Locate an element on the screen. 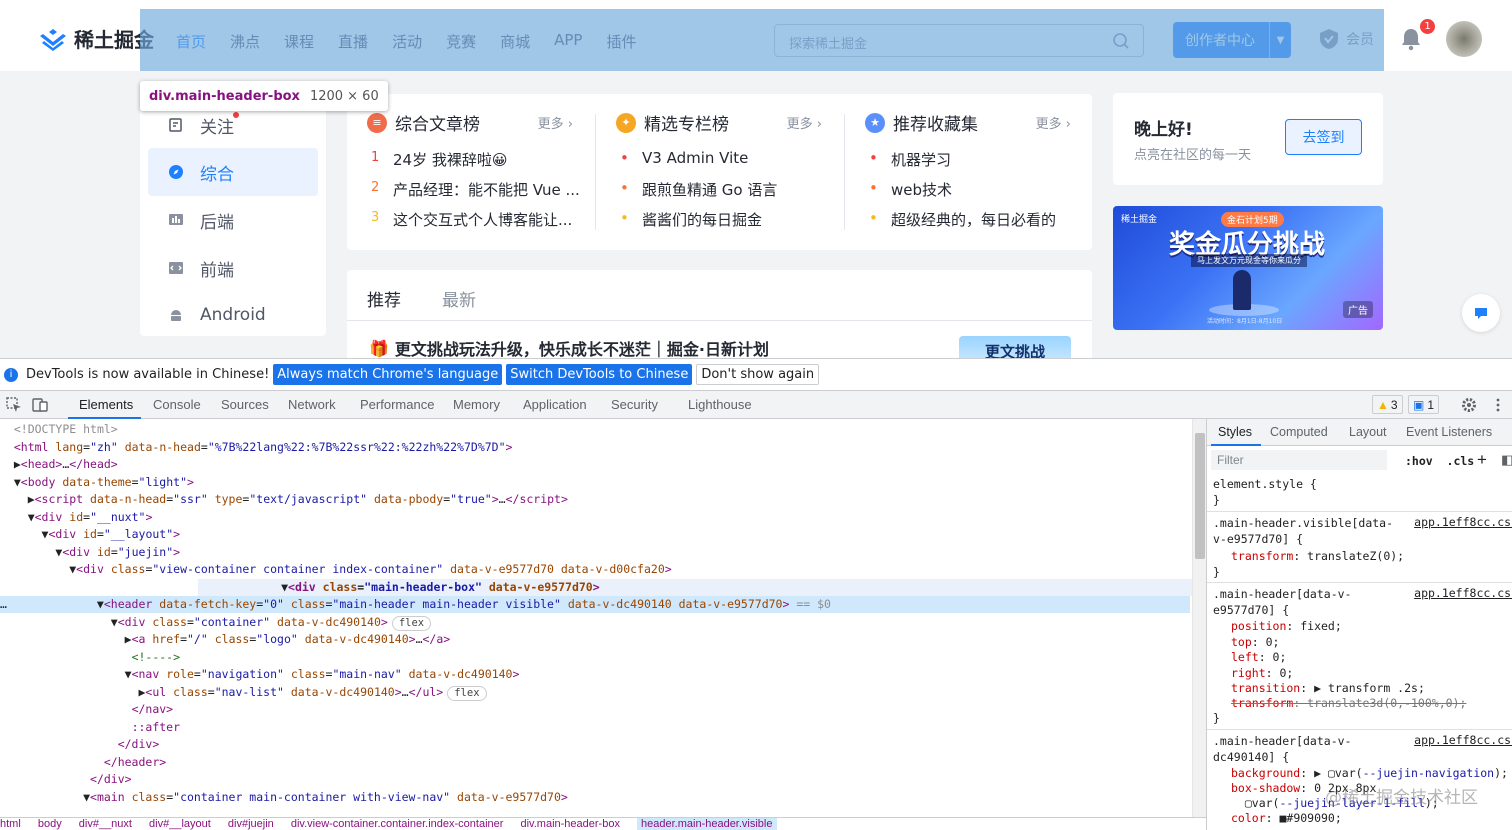 This screenshot has width=1512, height=830. tab-lighthouse: Lighthouse is located at coordinates (720, 404).